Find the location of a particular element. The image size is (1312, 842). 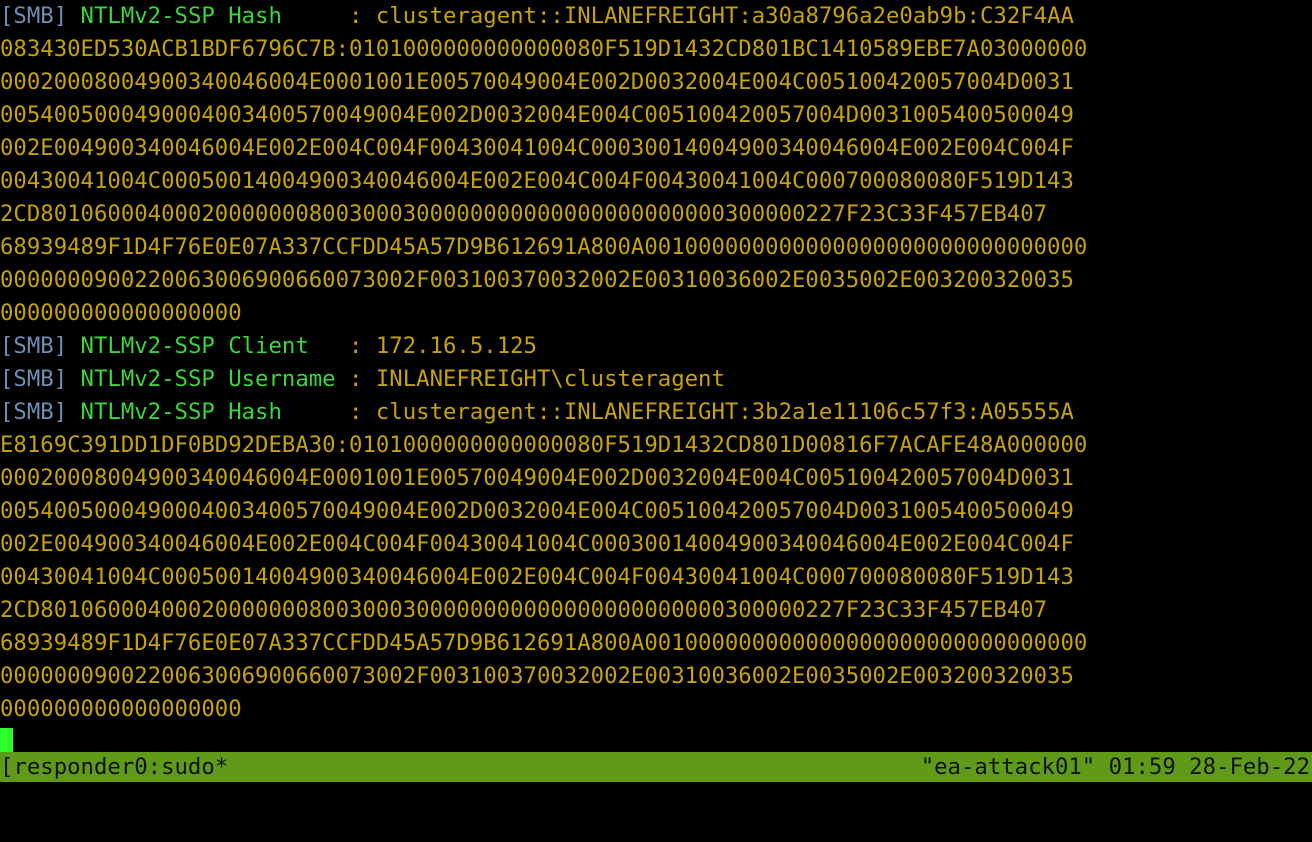

terminal-line: [SMB] NTLMv2-SSP Client : 172.16.5.125 is located at coordinates (656, 346).